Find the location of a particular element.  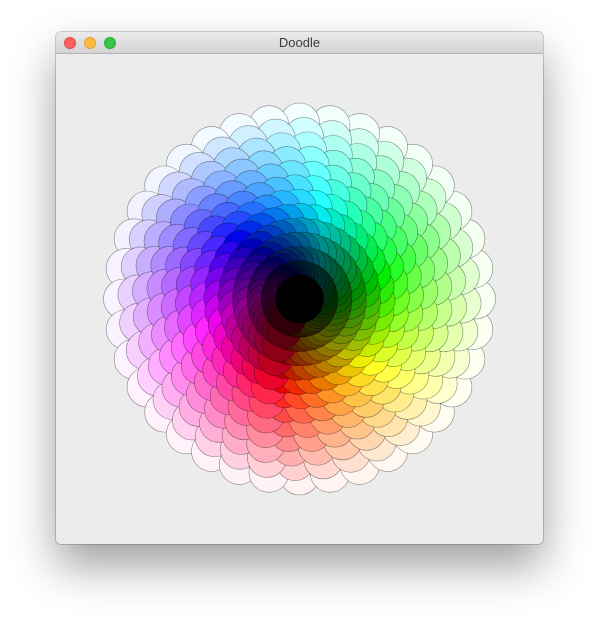

title-bar: Doodle is located at coordinates (299, 43).